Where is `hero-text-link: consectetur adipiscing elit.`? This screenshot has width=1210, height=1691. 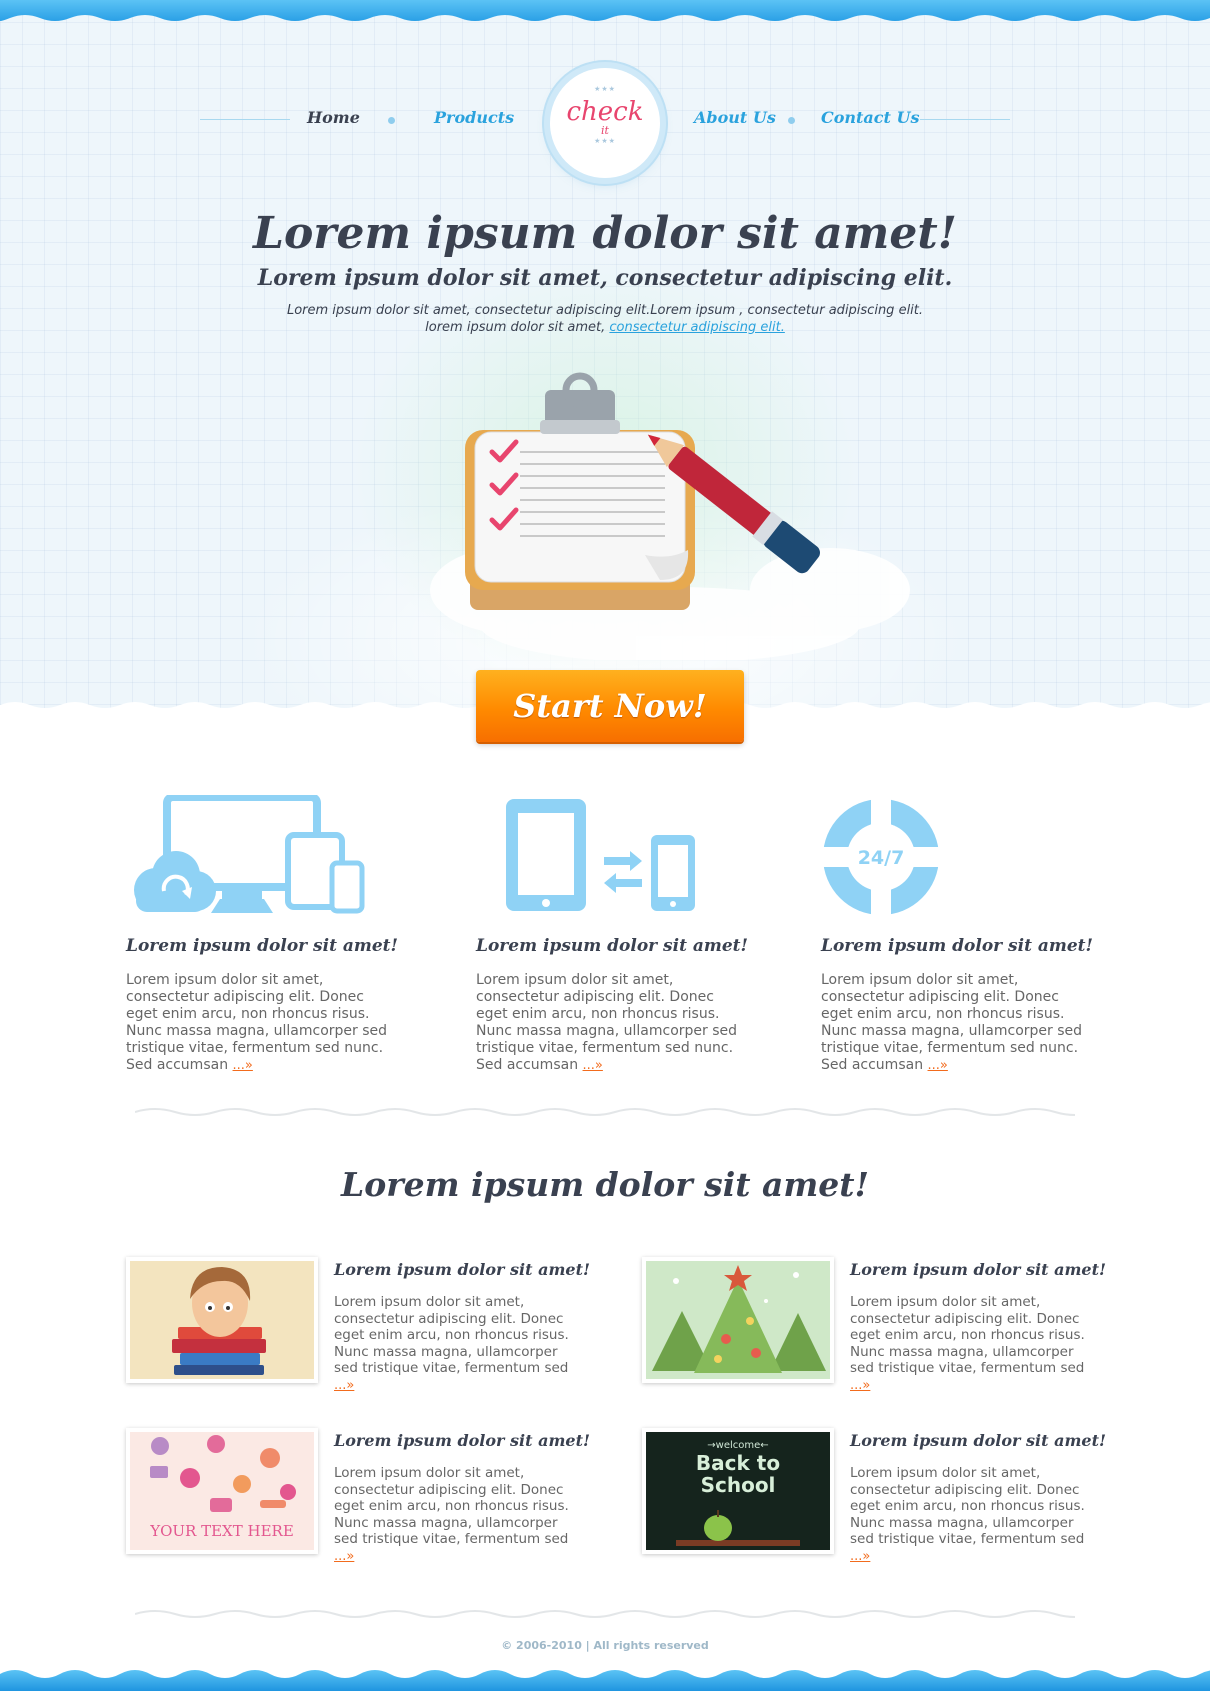 hero-text-link: consectetur adipiscing elit. is located at coordinates (696, 327).